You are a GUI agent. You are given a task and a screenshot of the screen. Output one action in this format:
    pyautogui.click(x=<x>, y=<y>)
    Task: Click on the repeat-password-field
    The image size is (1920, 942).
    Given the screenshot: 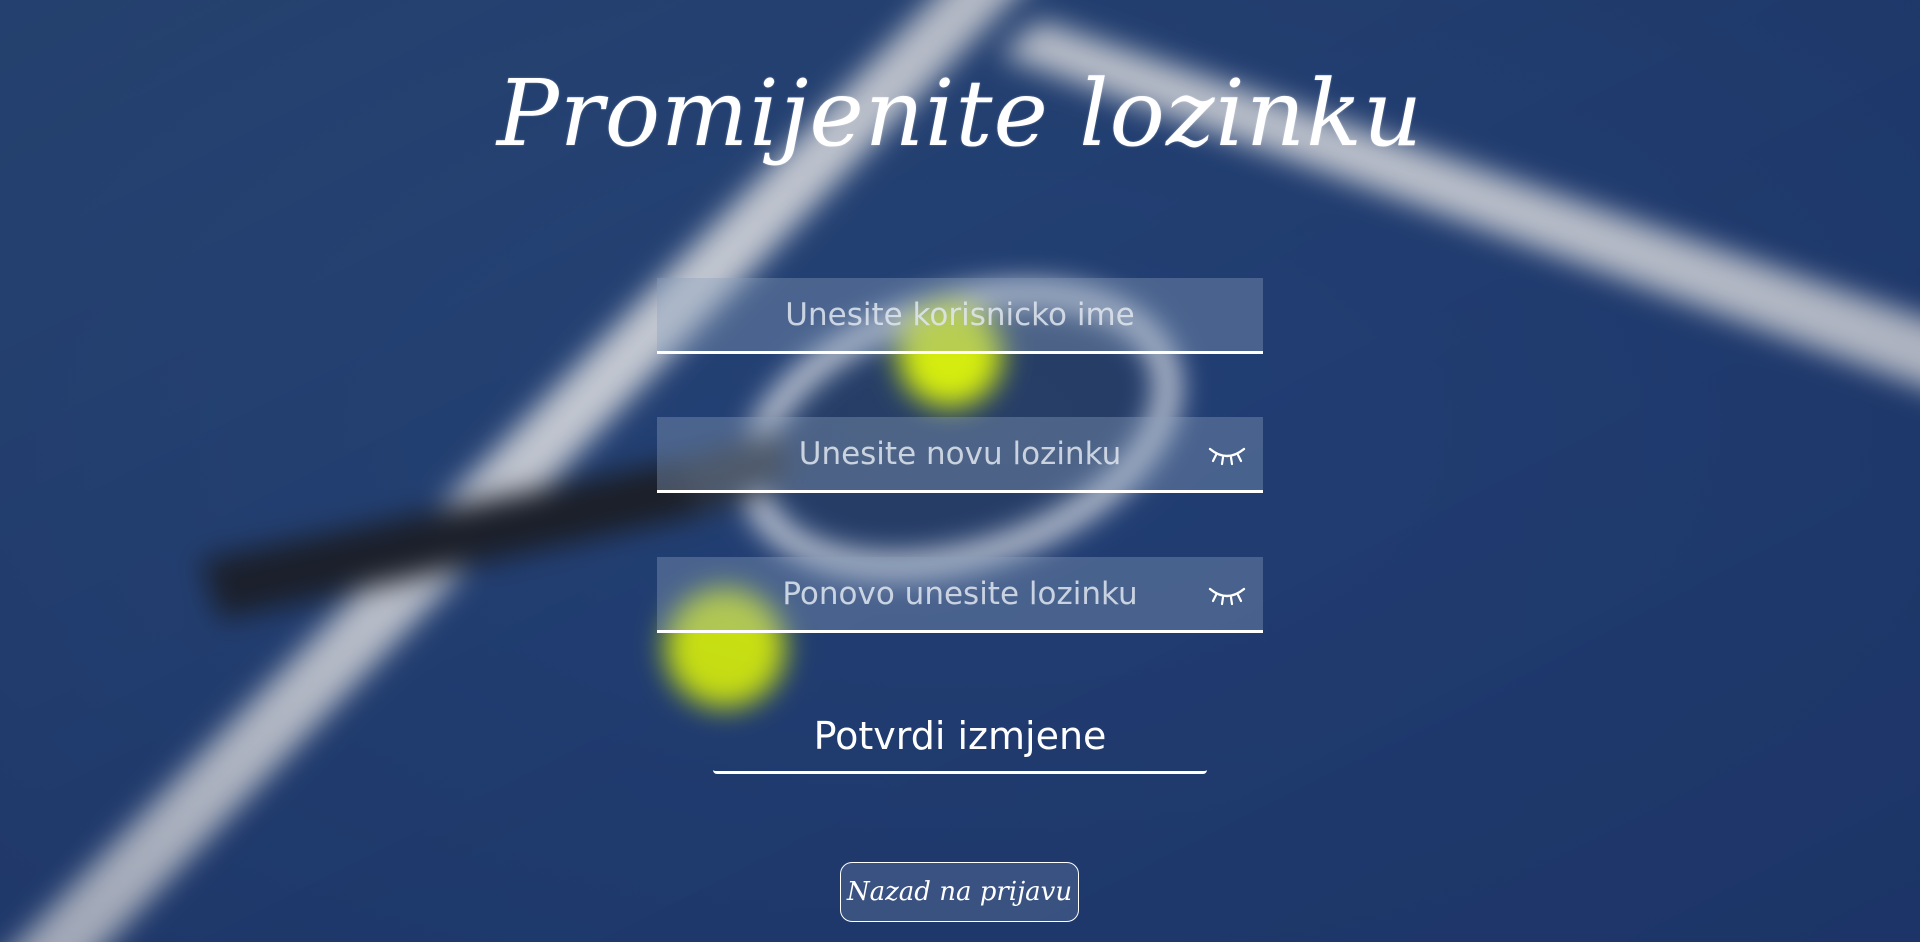 What is the action you would take?
    pyautogui.click(x=960, y=595)
    